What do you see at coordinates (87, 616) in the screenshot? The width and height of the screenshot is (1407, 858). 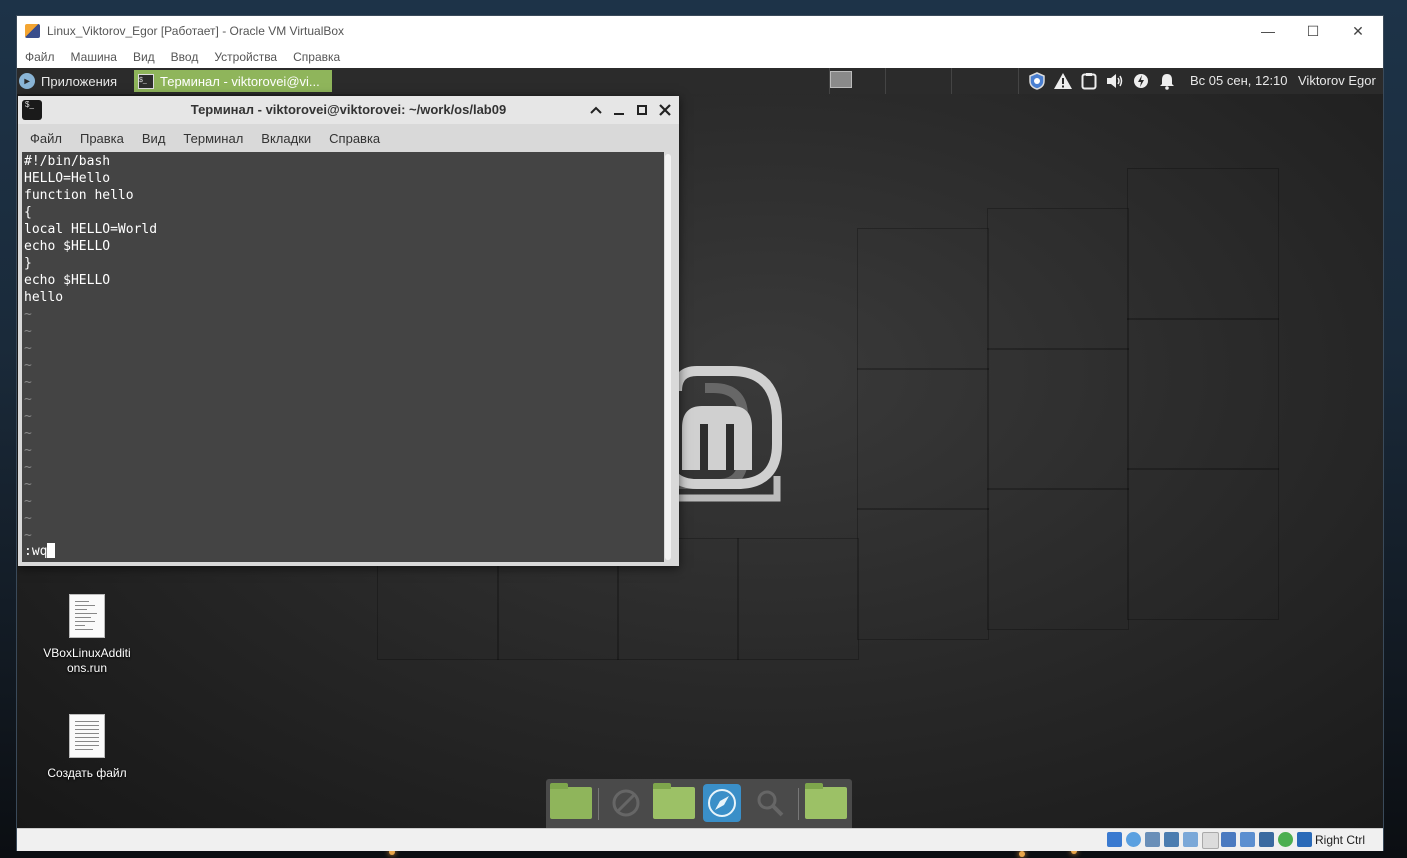 I see `script-file-icon` at bounding box center [87, 616].